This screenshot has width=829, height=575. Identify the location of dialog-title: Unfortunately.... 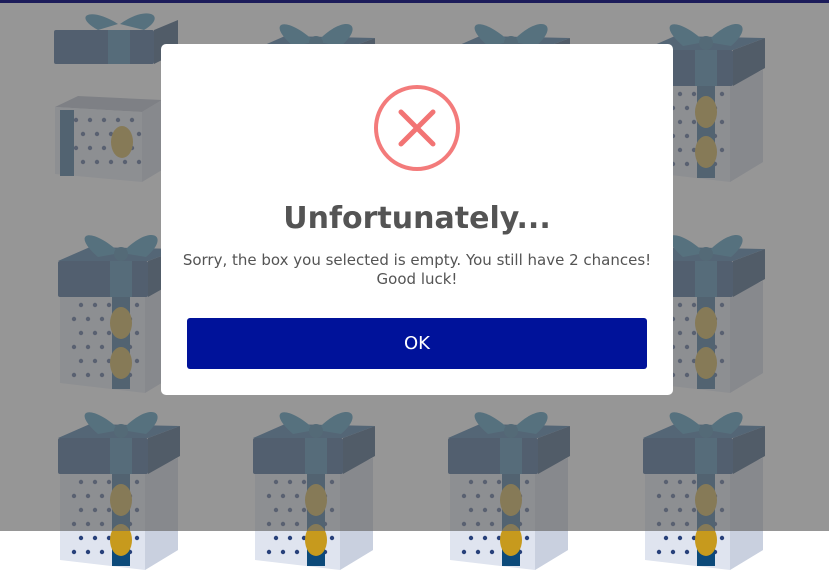
(417, 218).